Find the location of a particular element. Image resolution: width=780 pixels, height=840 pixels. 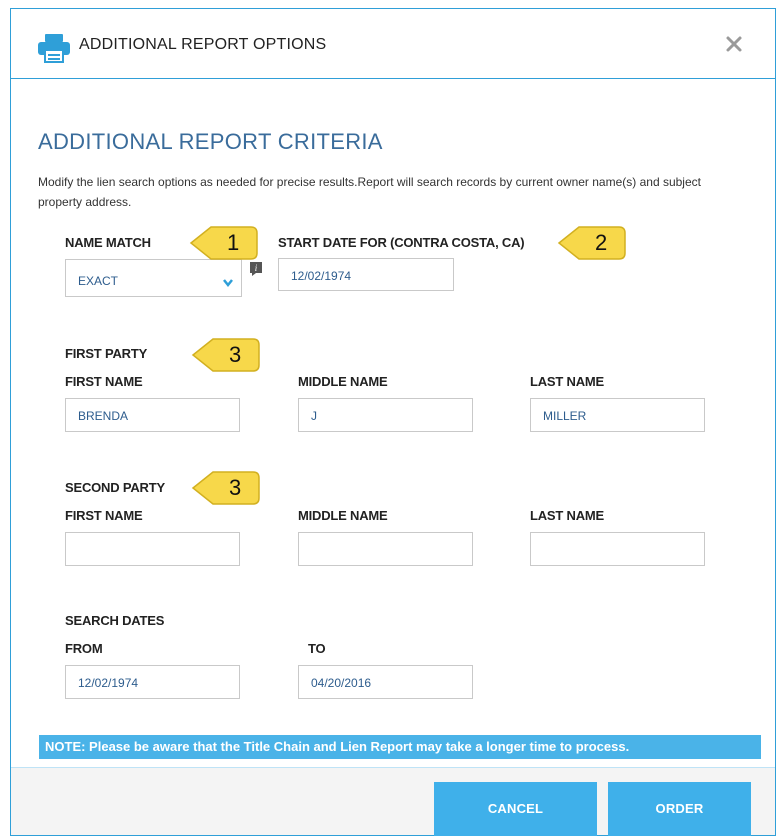

order-button: ORDER is located at coordinates (679, 809).